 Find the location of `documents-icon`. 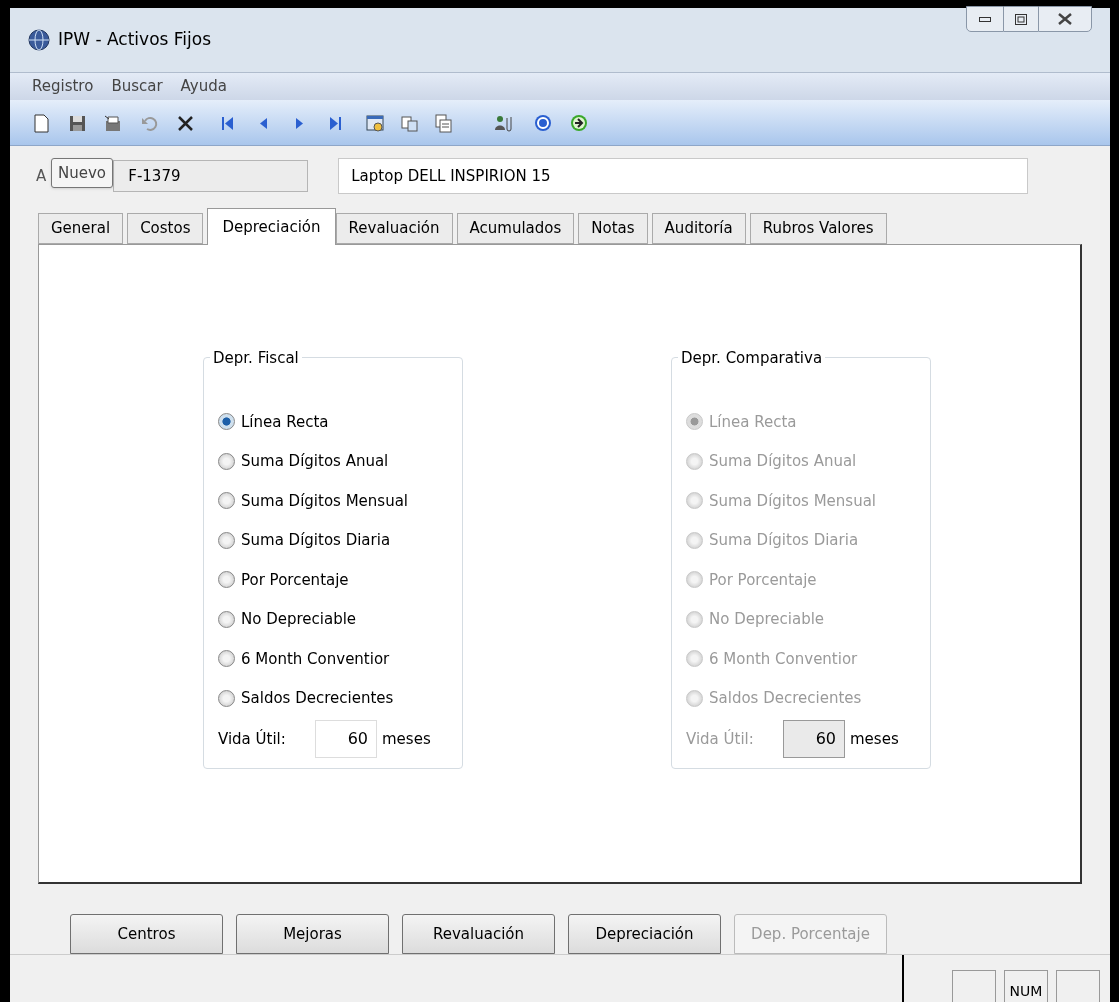

documents-icon is located at coordinates (443, 122).